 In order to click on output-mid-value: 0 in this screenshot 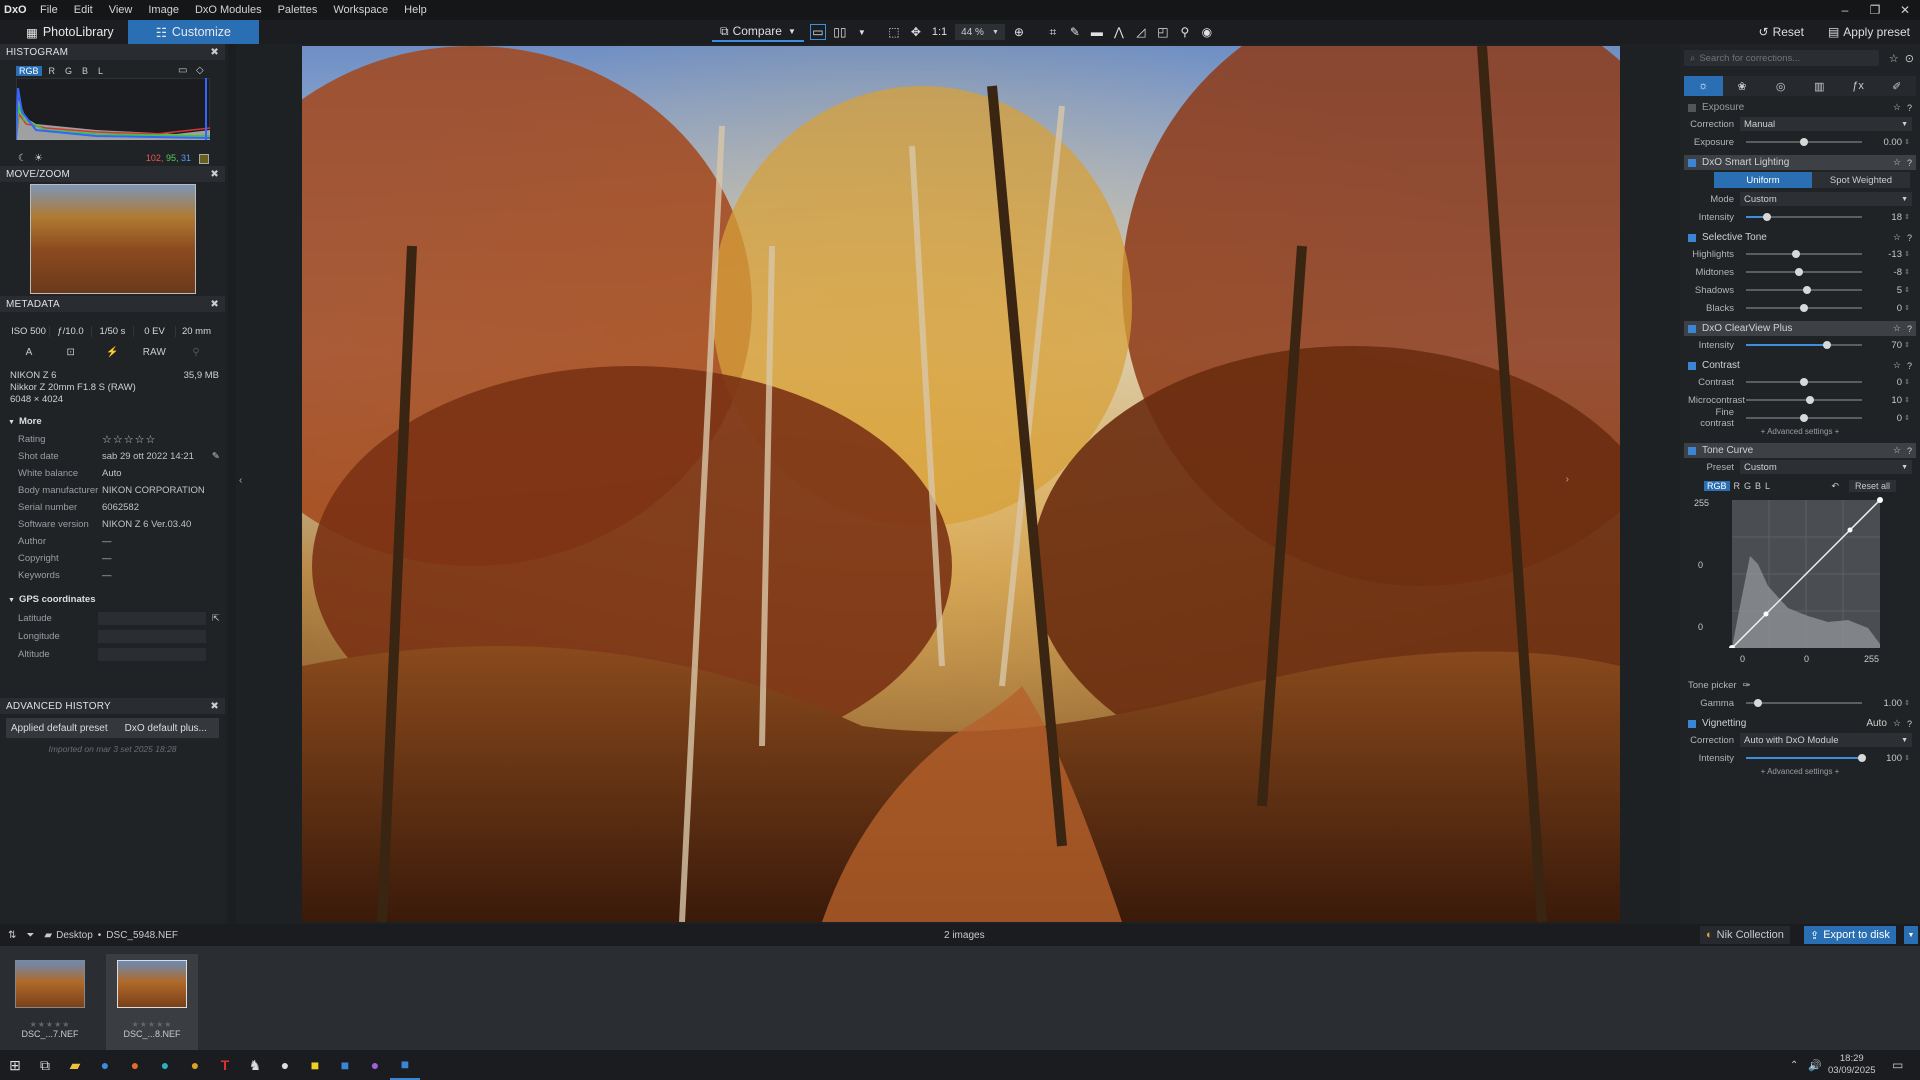, I will do `click(1700, 565)`.